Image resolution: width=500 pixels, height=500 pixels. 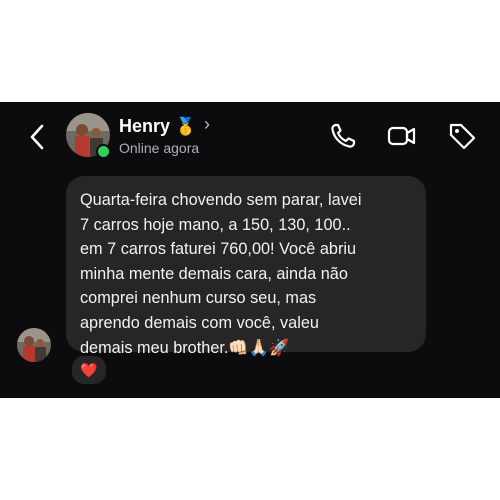 What do you see at coordinates (221, 200) in the screenshot?
I see `message-line: Quarta-feira chovendo sem parar, lavei` at bounding box center [221, 200].